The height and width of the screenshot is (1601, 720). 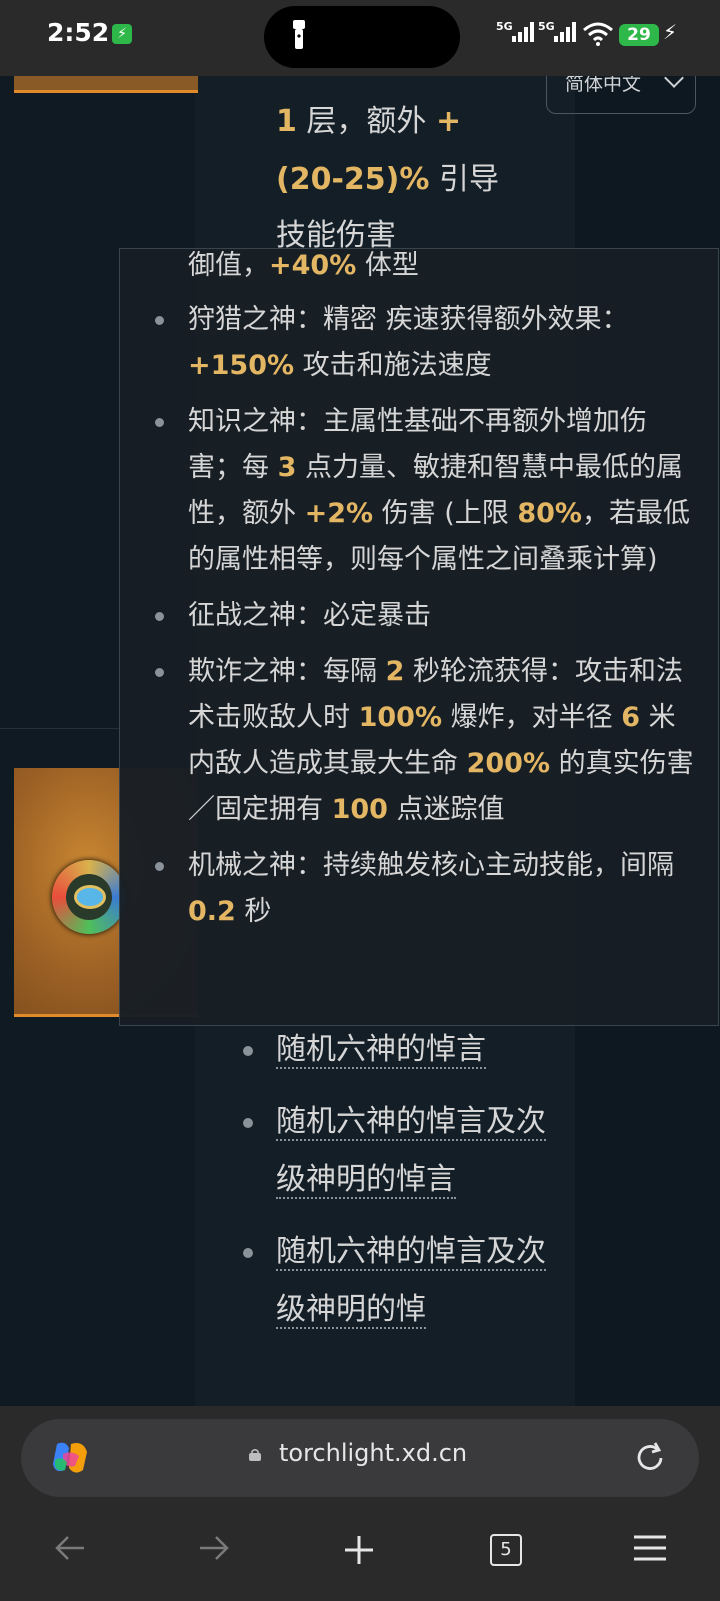 I want to click on camera-cutout, so click(x=362, y=37).